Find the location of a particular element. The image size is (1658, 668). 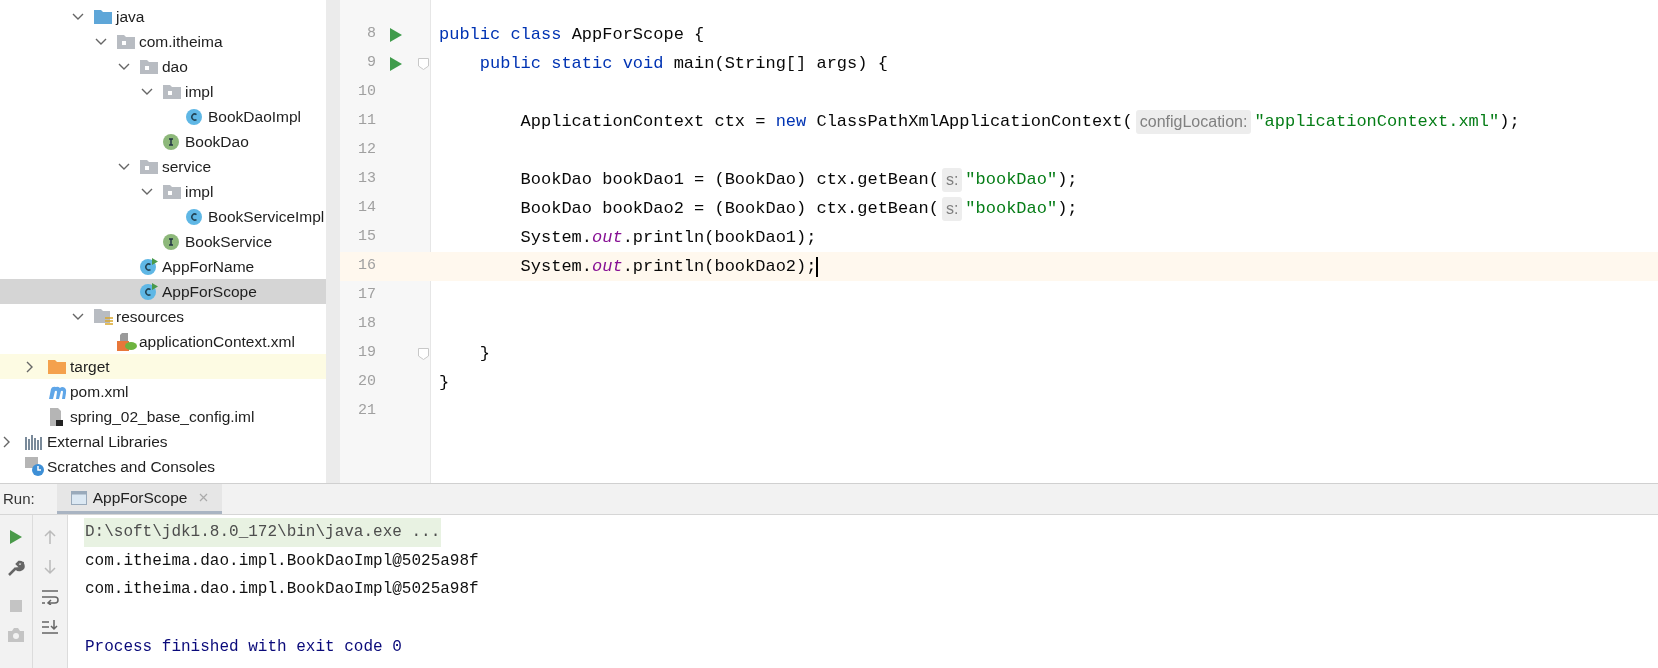

code-text: .println(bookDao1); is located at coordinates (719, 237).